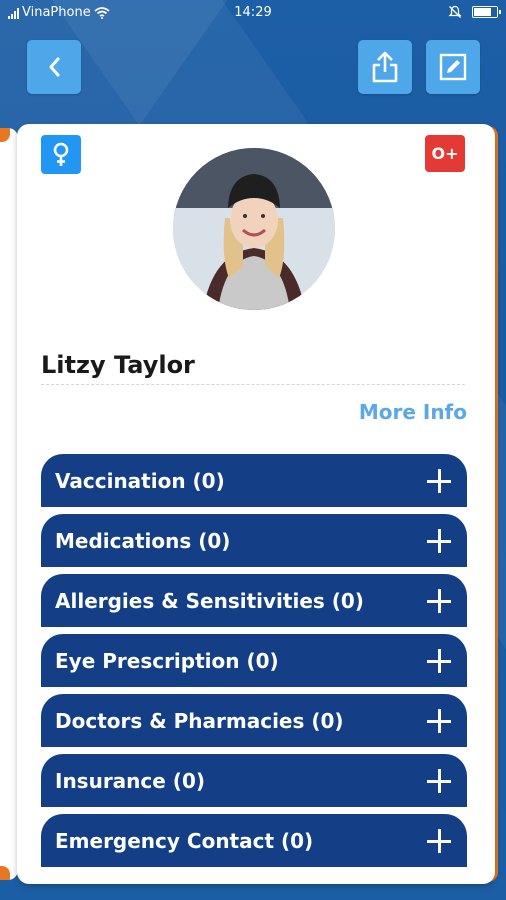 This screenshot has height=900, width=506. Describe the element at coordinates (9, 504) in the screenshot. I see `card-stack-left` at that location.